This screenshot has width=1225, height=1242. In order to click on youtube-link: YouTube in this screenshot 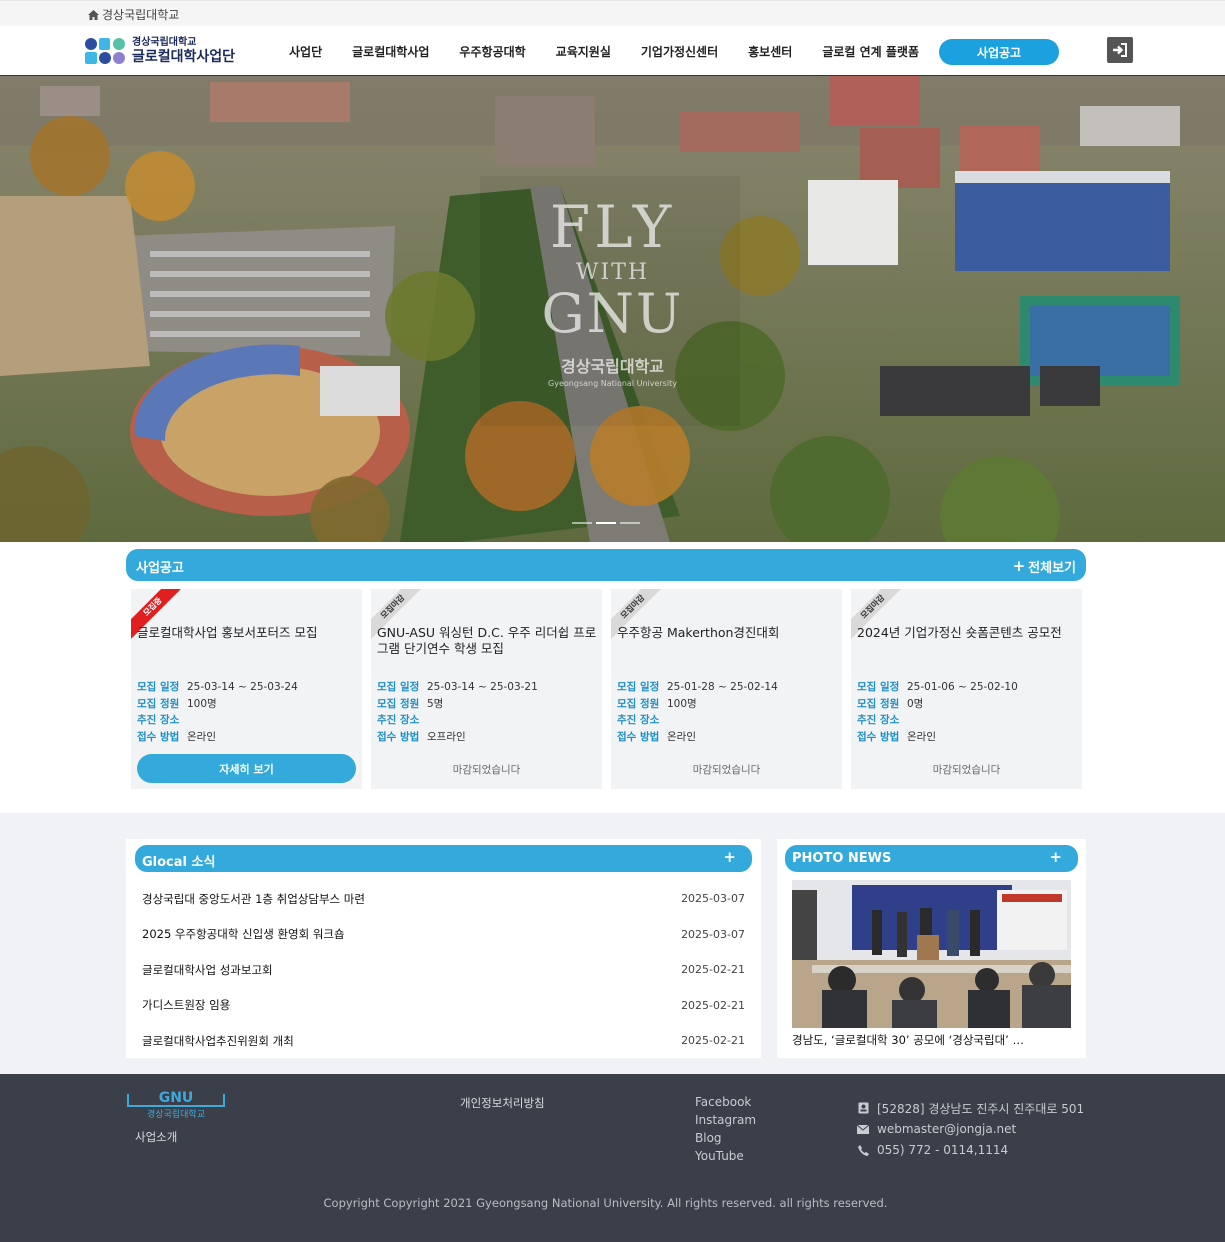, I will do `click(725, 1156)`.